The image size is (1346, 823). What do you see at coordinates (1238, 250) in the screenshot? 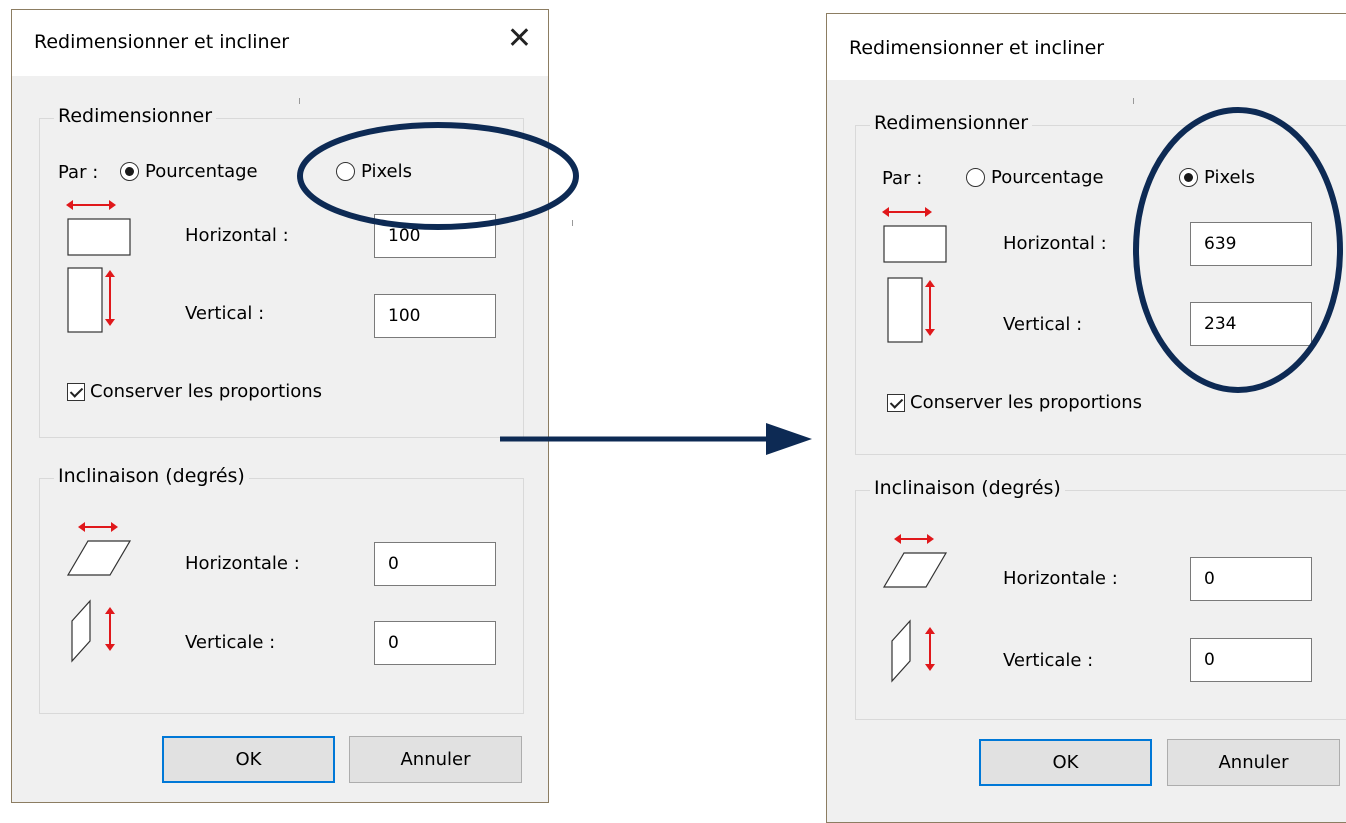
I see `highlight-pixel-values` at bounding box center [1238, 250].